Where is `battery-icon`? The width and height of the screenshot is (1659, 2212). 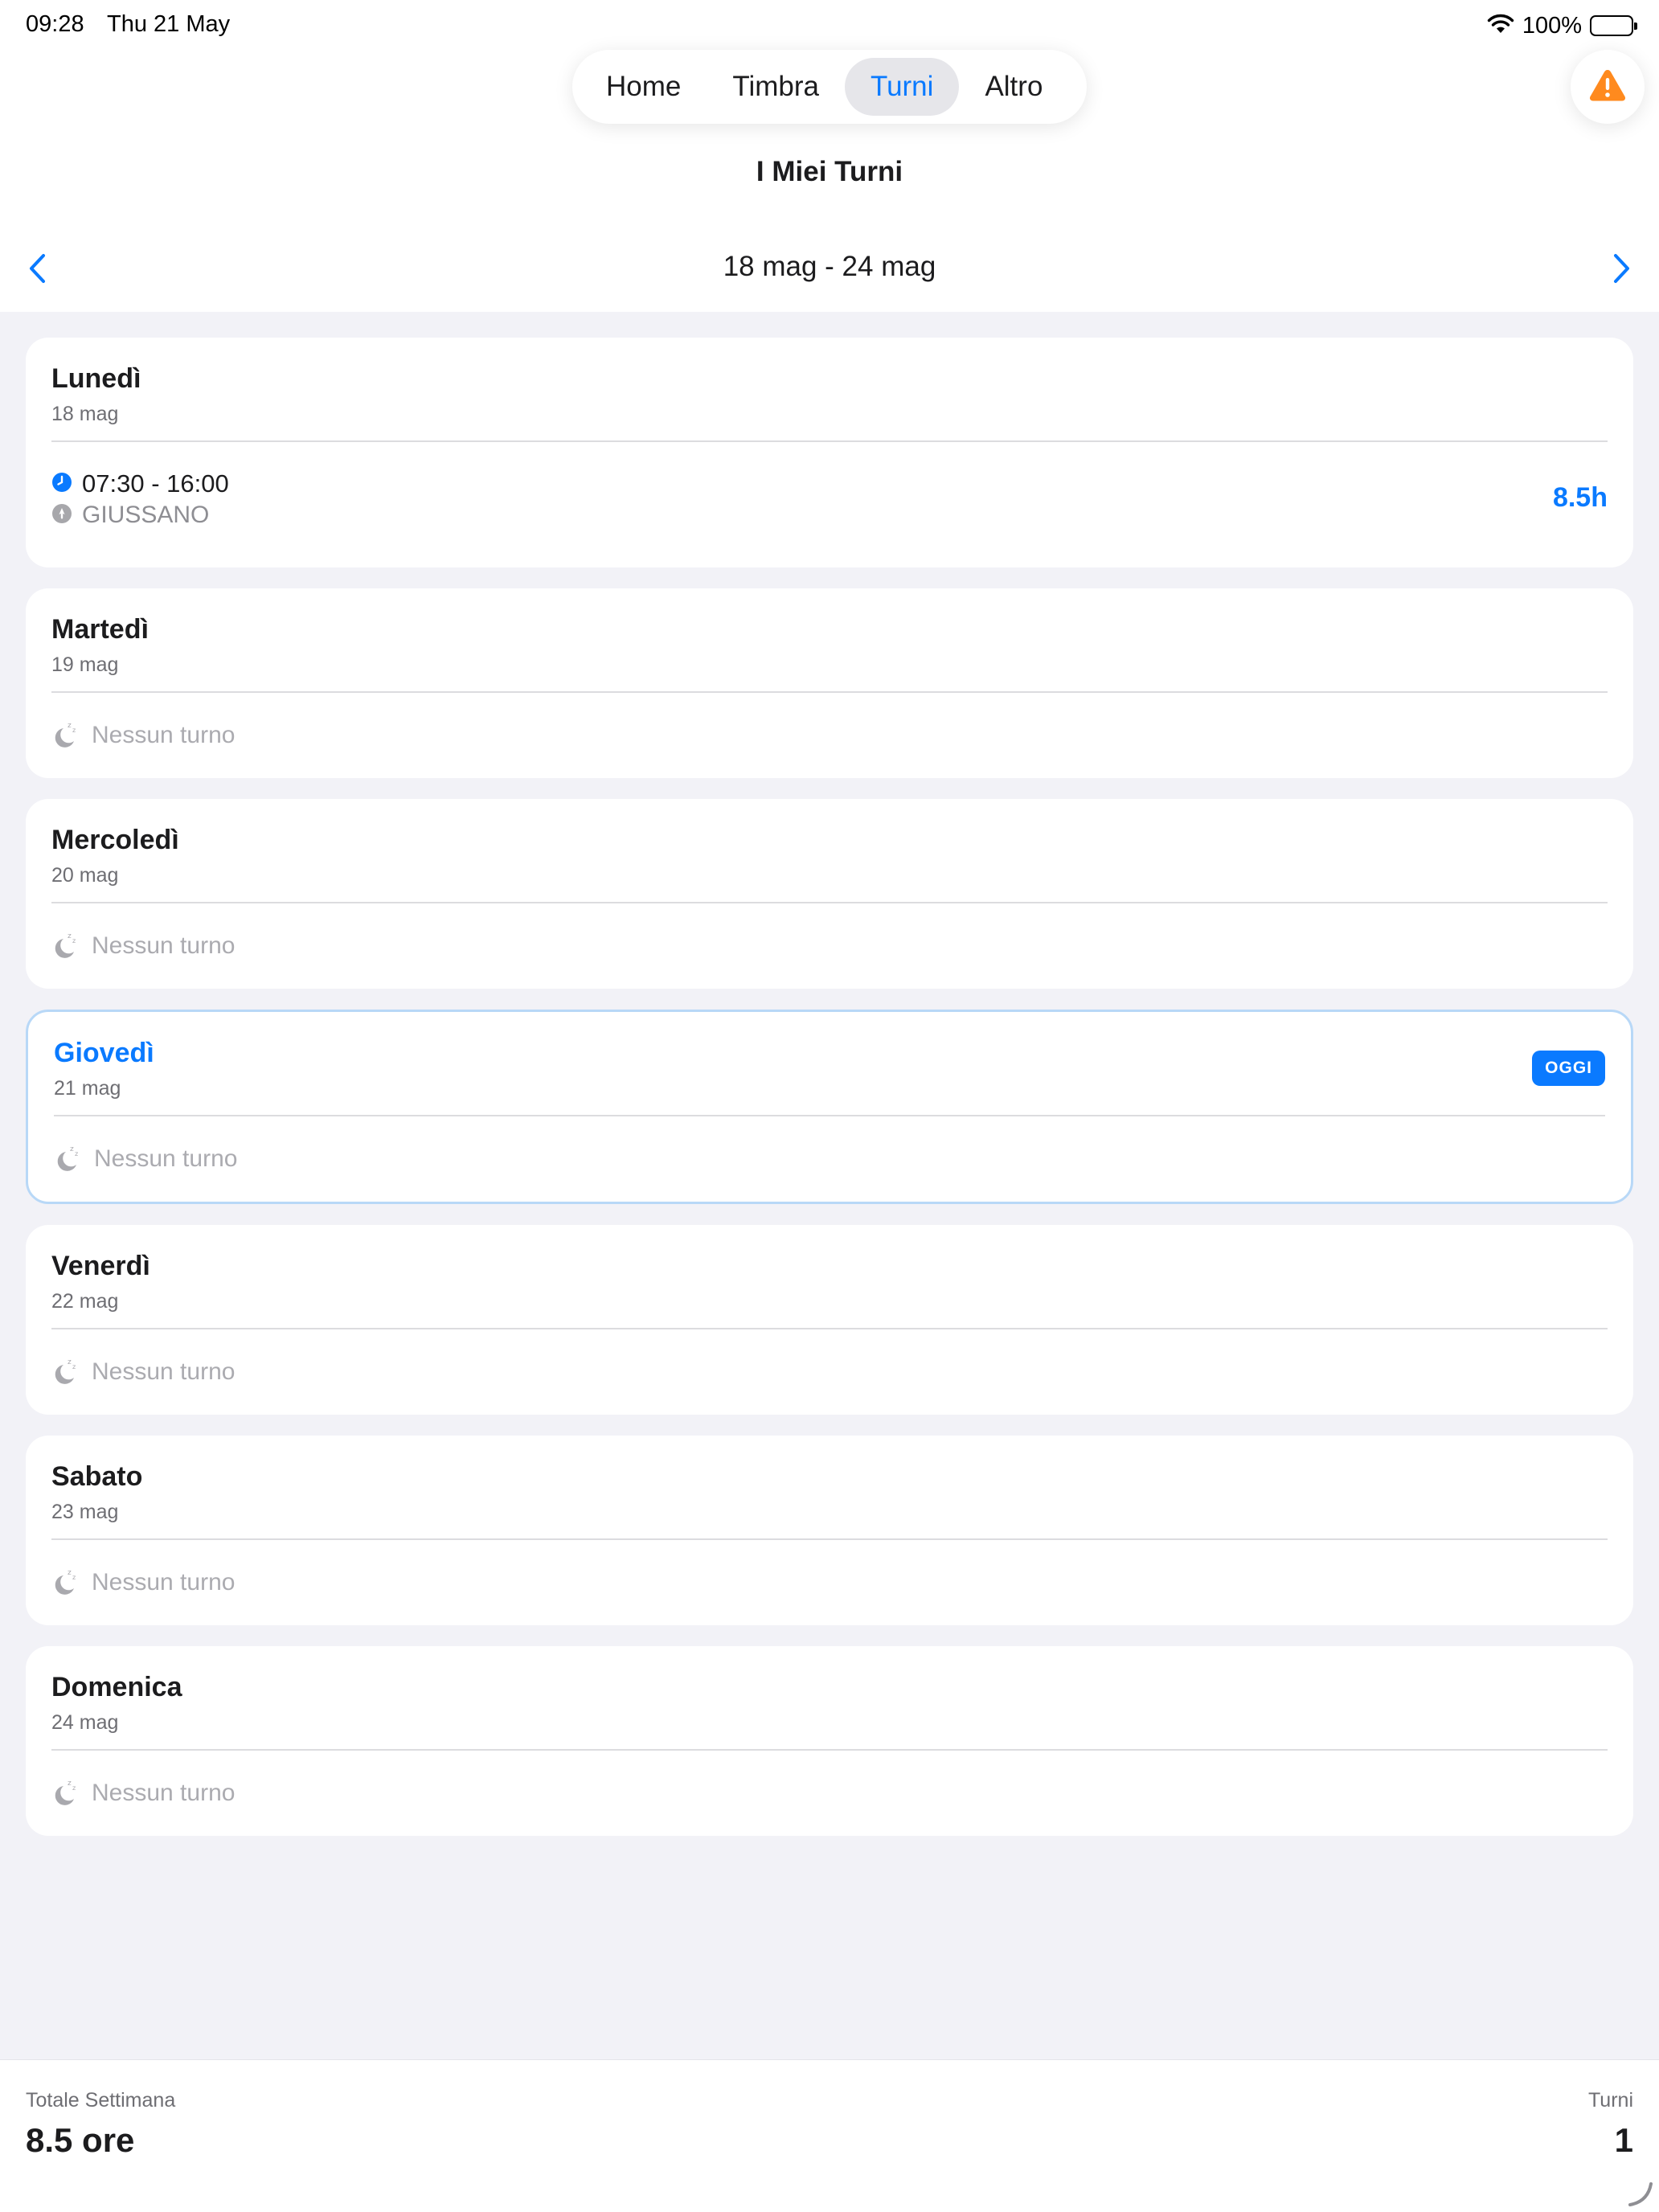
battery-icon is located at coordinates (1613, 25).